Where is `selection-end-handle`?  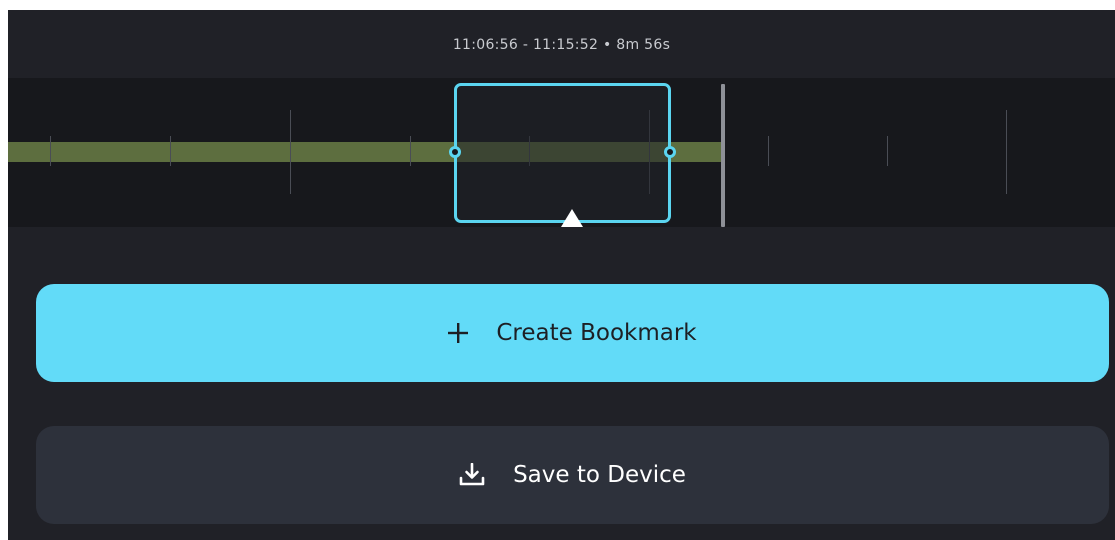 selection-end-handle is located at coordinates (670, 152).